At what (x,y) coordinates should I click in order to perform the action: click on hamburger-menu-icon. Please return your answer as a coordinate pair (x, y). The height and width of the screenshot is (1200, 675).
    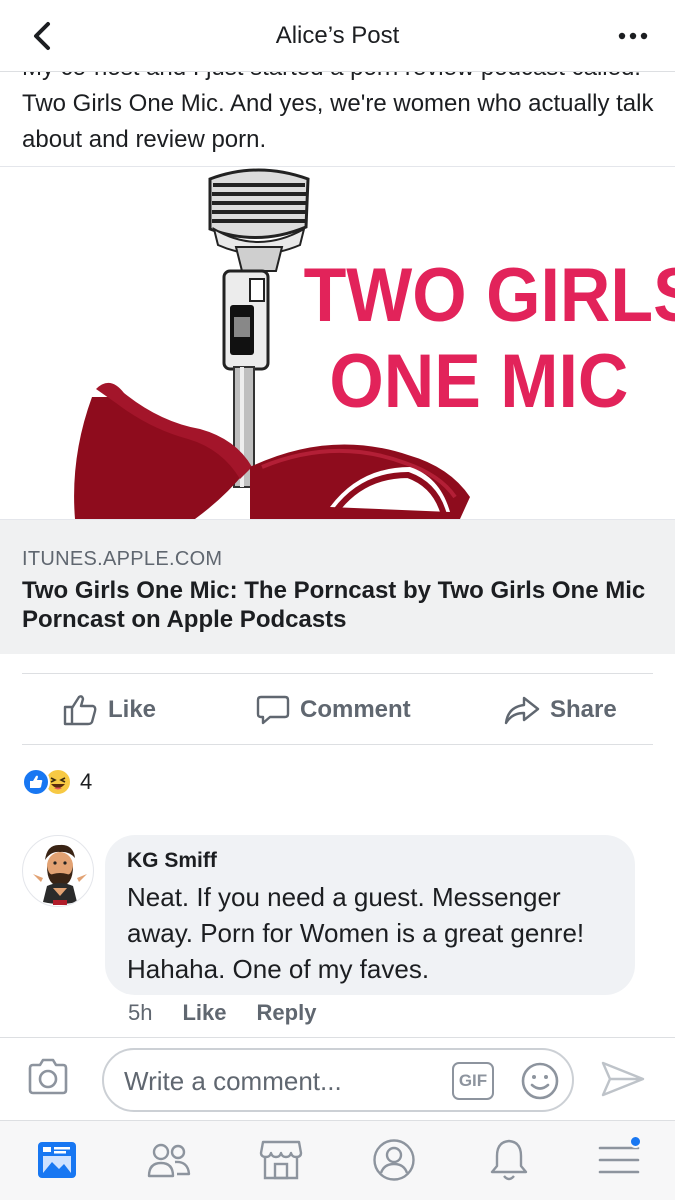
    Looking at the image, I should click on (619, 1160).